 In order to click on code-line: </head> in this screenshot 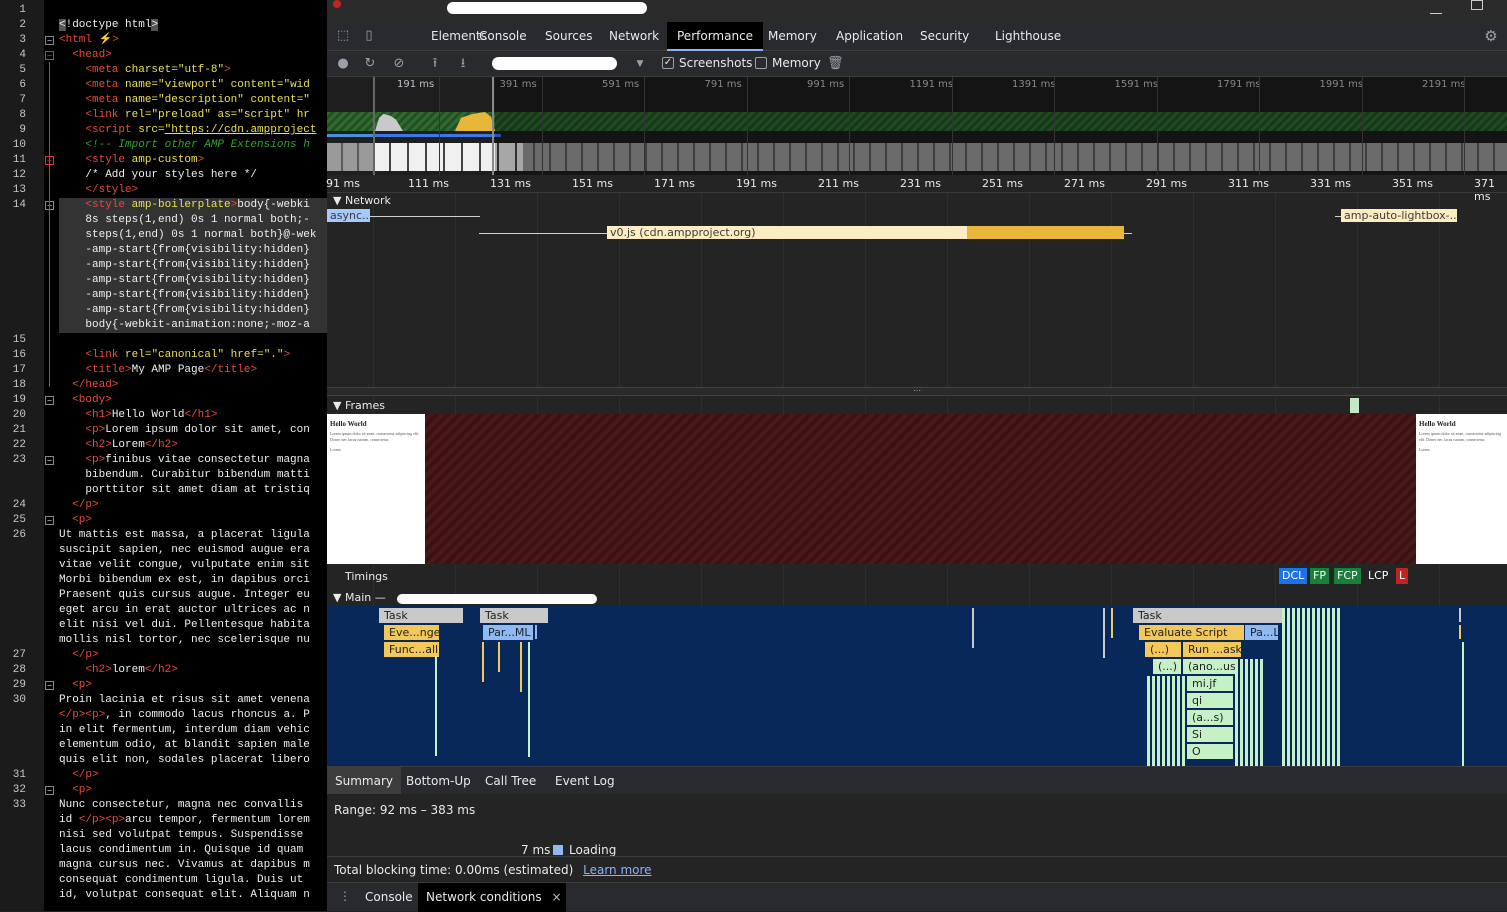, I will do `click(88, 385)`.